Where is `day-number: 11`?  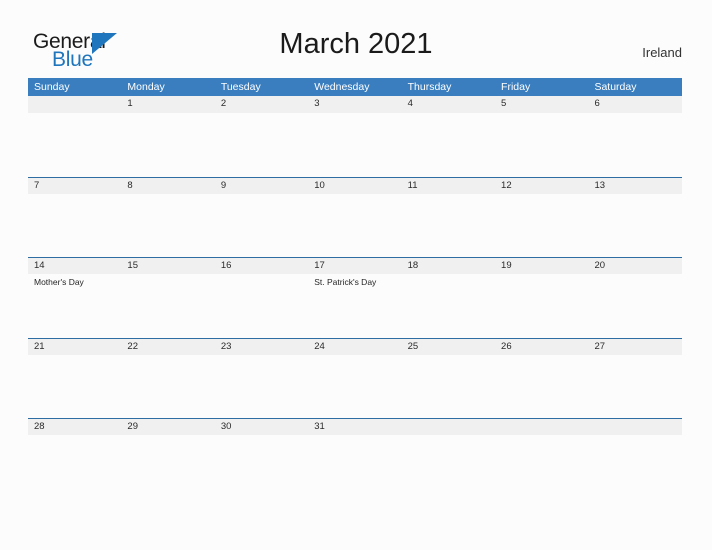 day-number: 11 is located at coordinates (448, 186).